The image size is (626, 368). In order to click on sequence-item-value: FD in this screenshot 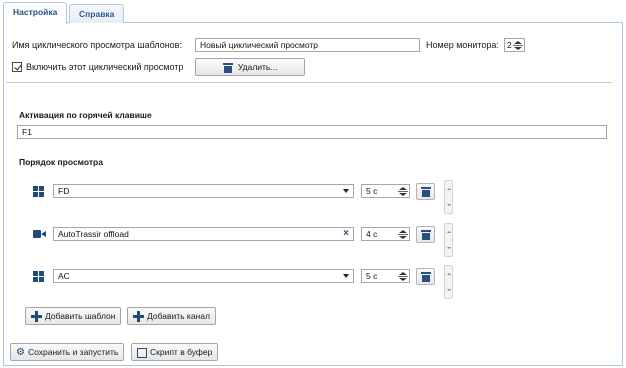, I will do `click(64, 191)`.